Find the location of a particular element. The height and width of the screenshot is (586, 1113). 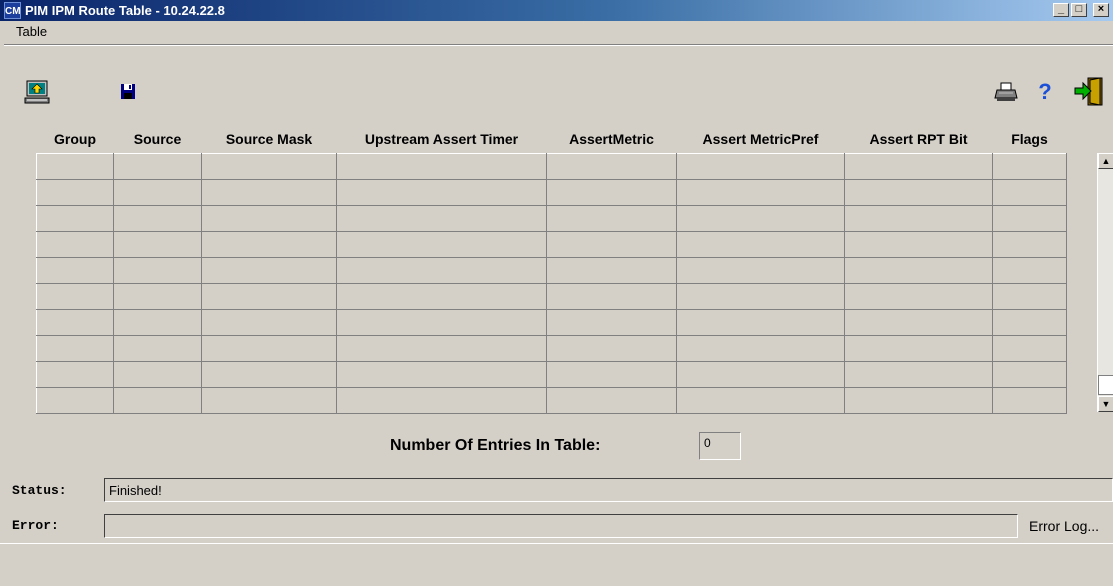

column-header-assert-rpt-bit: Assert RPT Bit is located at coordinates (919, 139).